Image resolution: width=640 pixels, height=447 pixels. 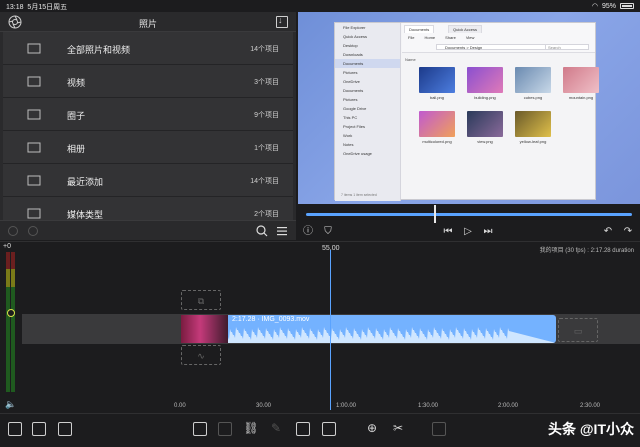 I want to click on scrub-playhead, so click(x=435, y=214).